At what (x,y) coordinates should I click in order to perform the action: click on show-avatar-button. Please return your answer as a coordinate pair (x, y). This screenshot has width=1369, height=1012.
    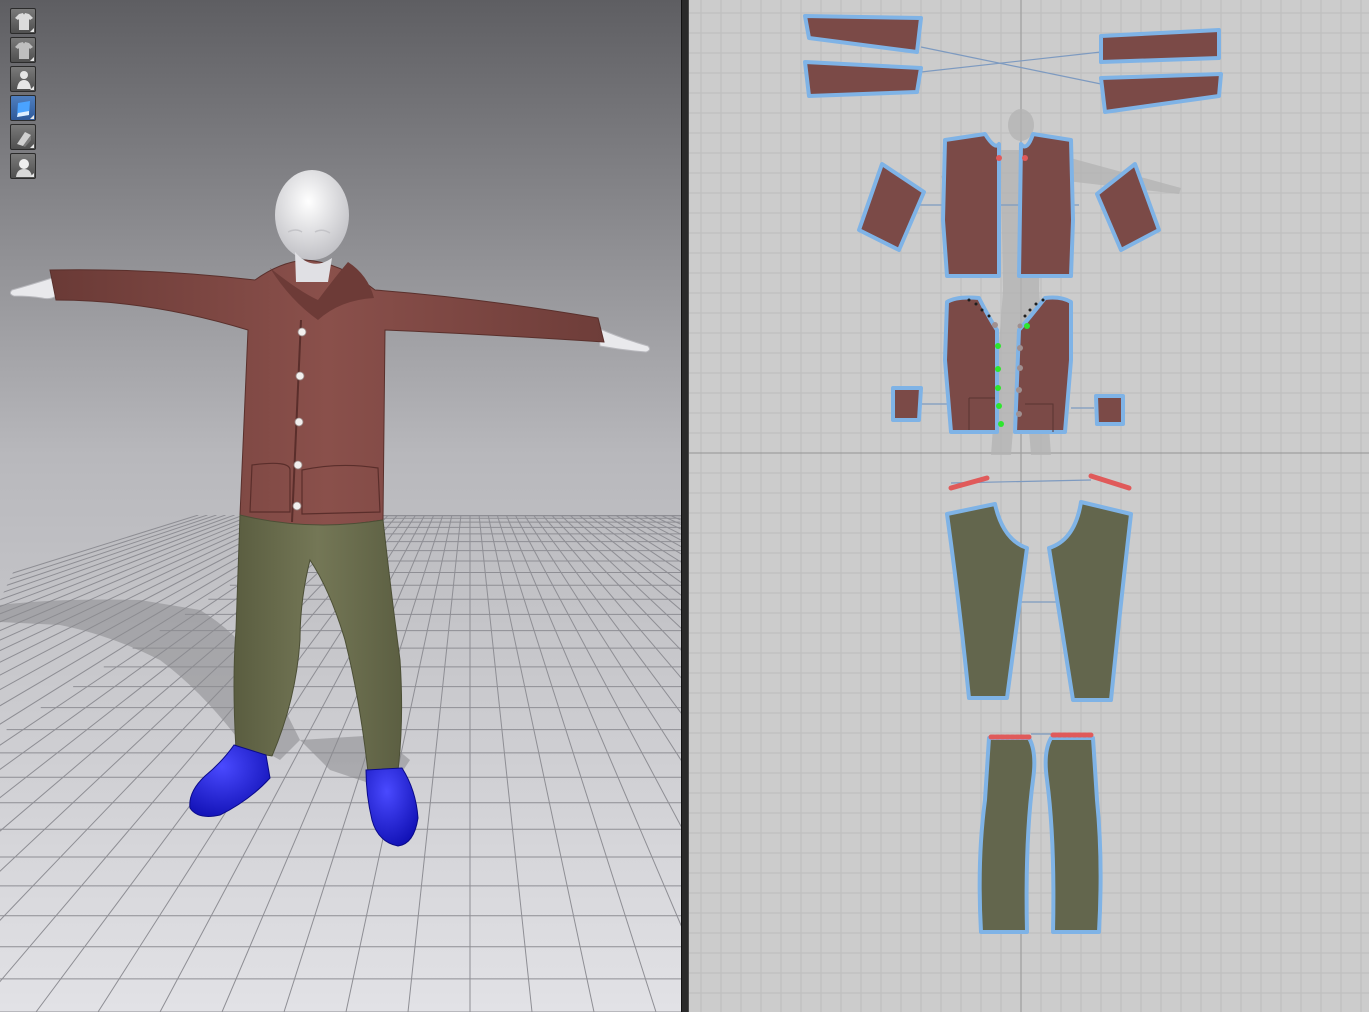
    Looking at the image, I should click on (23, 79).